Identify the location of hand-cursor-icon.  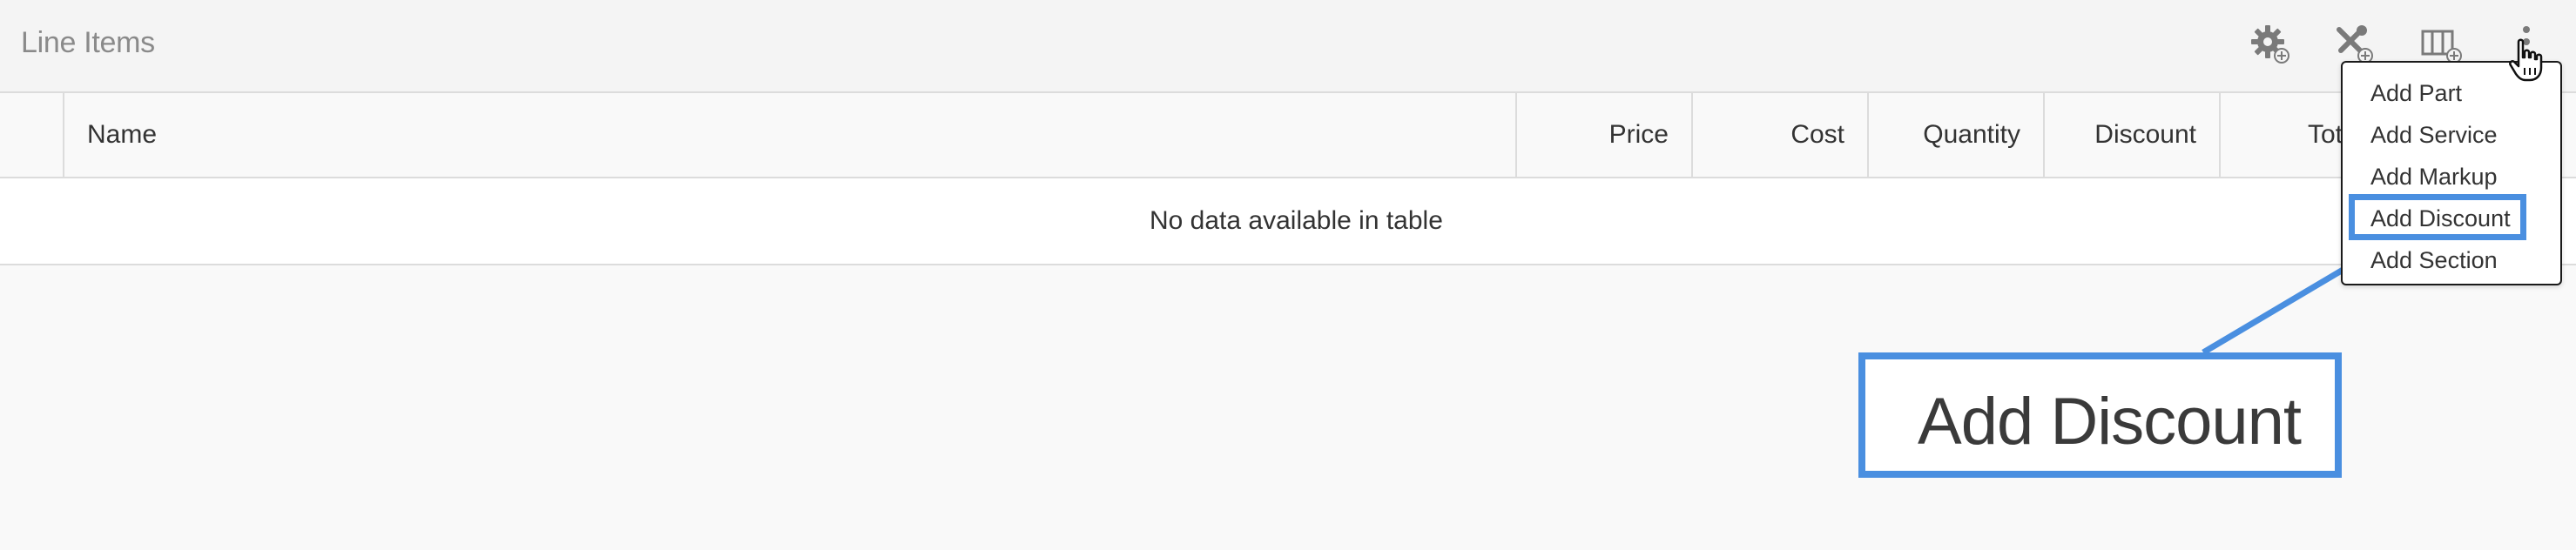
(2526, 60).